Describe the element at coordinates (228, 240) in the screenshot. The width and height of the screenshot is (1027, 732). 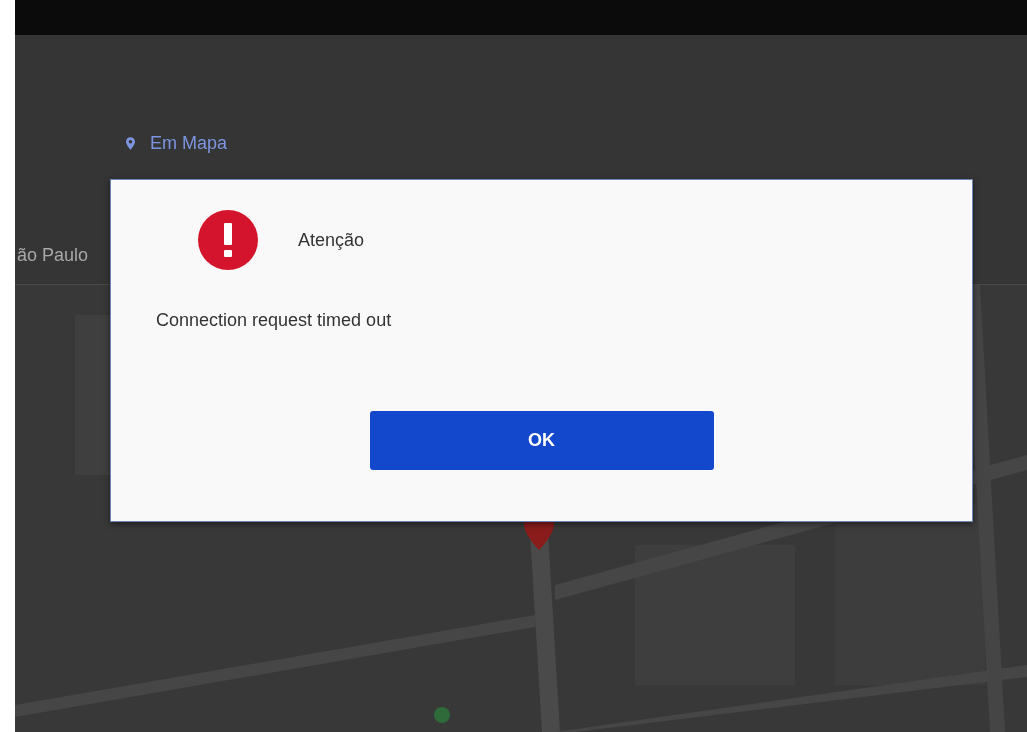
I see `alert-icon` at that location.